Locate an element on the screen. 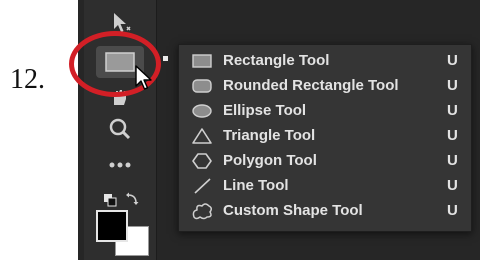 The image size is (480, 260). ellipse-icon is located at coordinates (202, 110).